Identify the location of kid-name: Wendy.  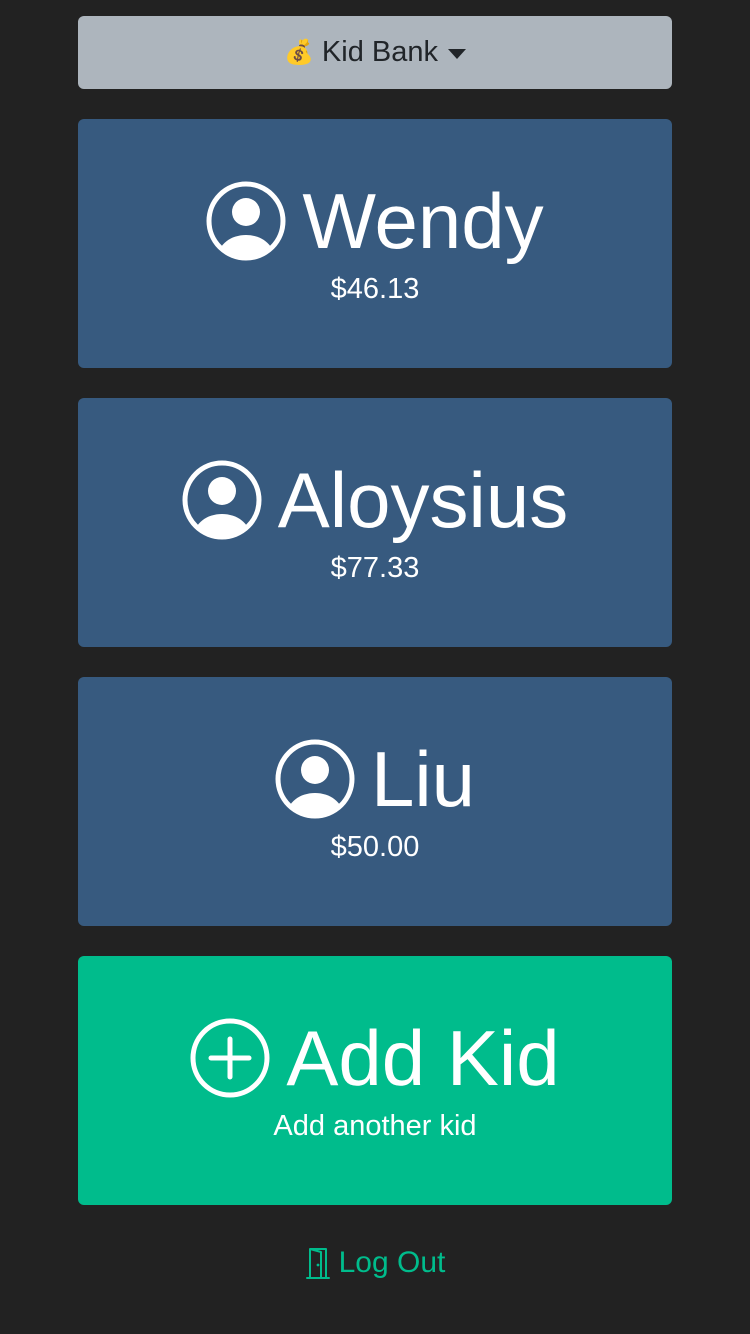
(423, 220).